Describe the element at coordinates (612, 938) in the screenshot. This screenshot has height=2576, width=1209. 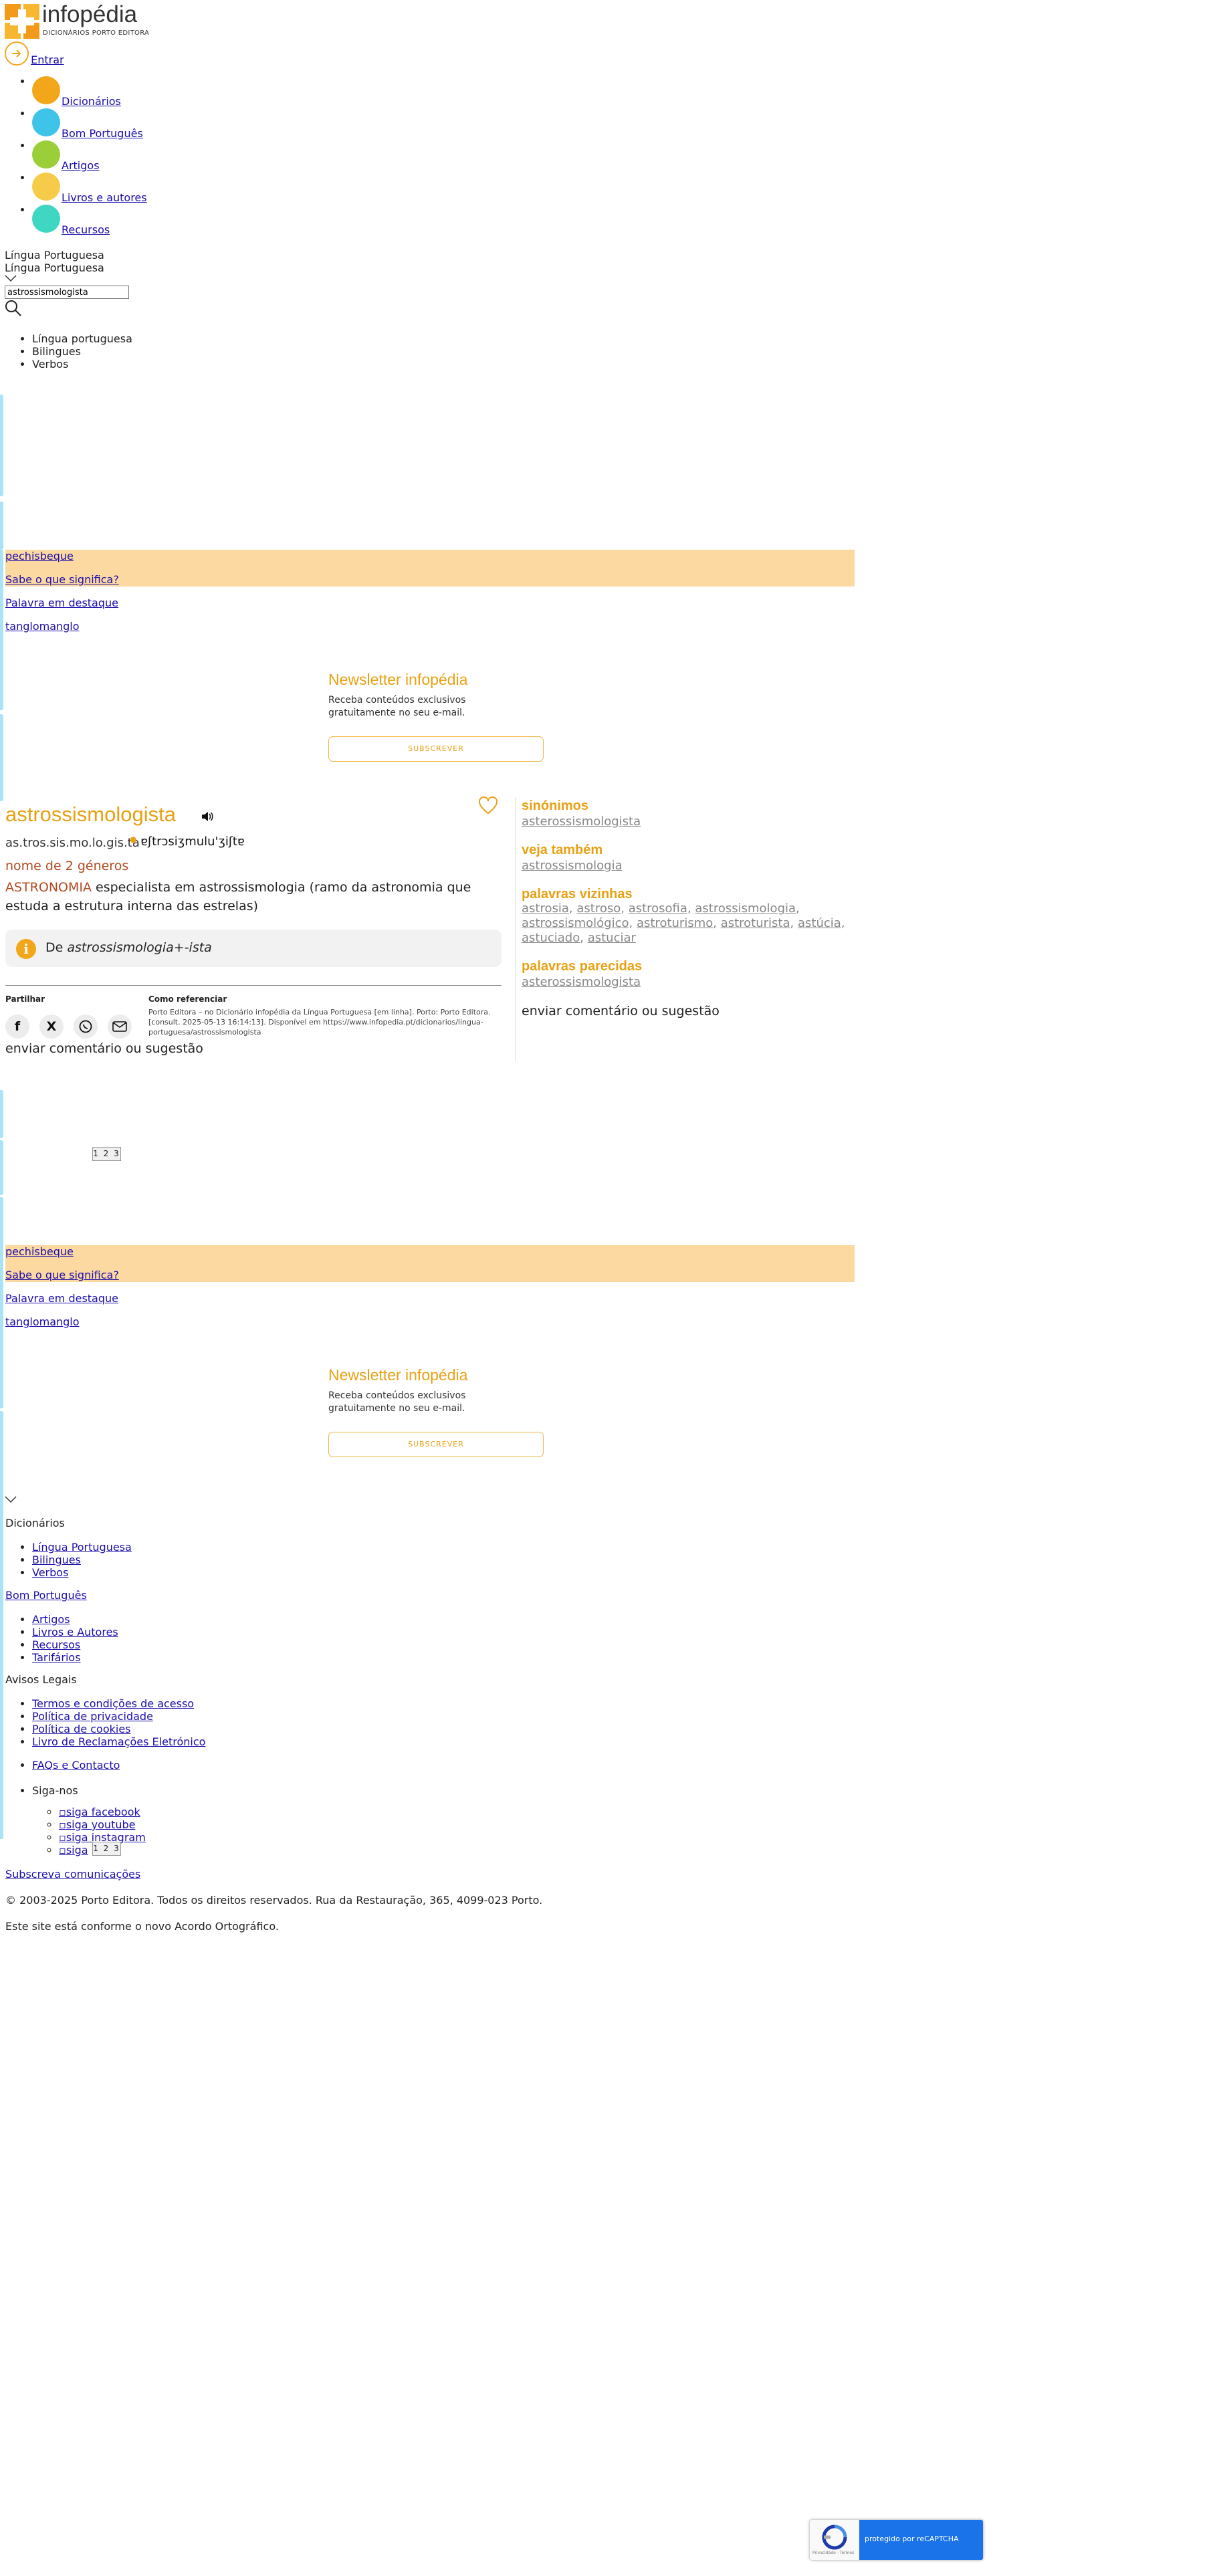
I see `neighbor-word: astuciar` at that location.